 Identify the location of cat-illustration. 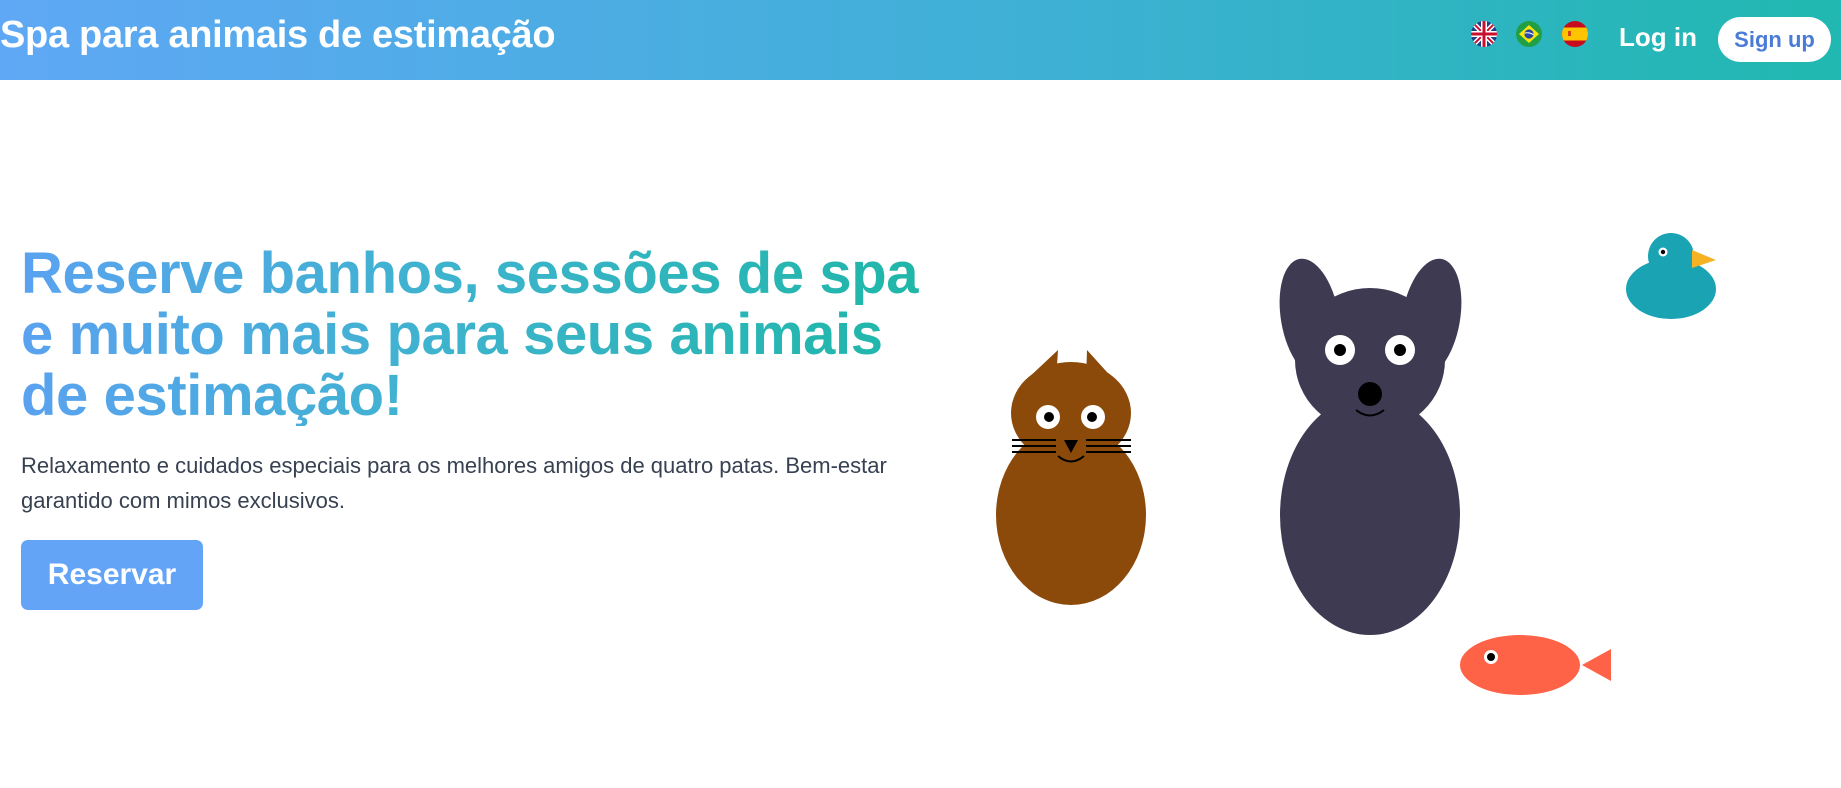
(1071, 477).